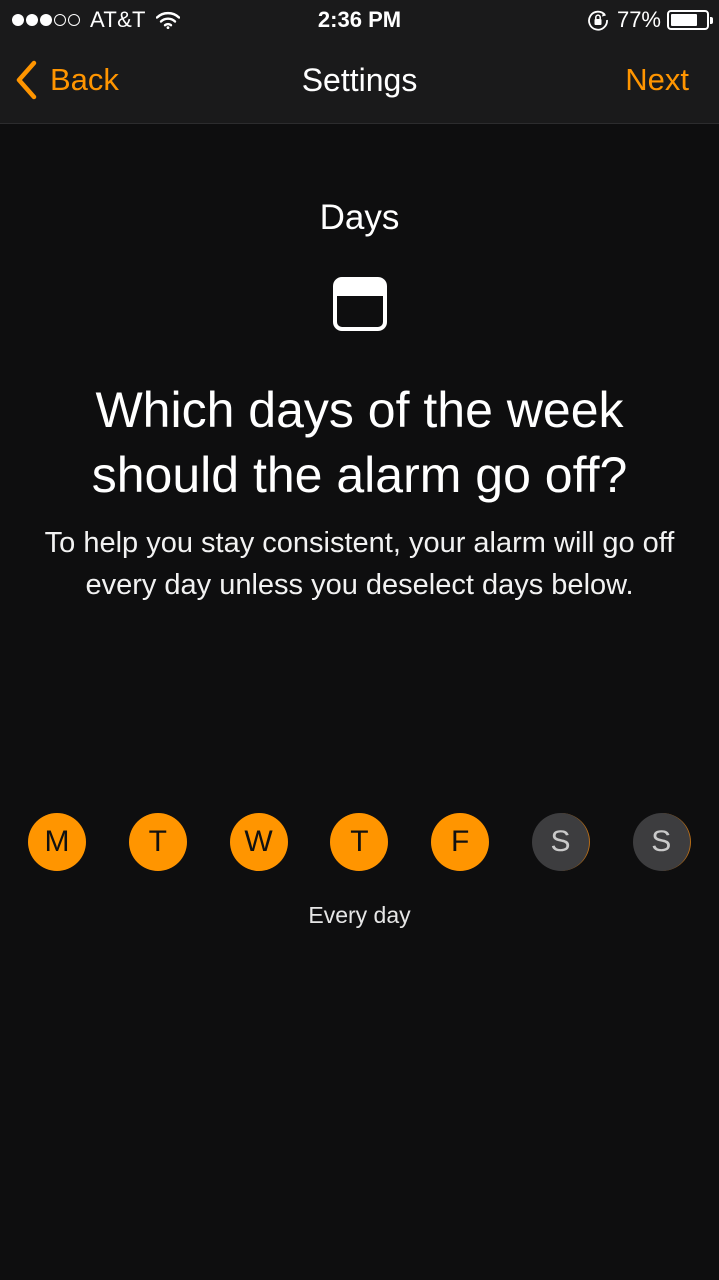  What do you see at coordinates (359, 217) in the screenshot?
I see `section-title: Days` at bounding box center [359, 217].